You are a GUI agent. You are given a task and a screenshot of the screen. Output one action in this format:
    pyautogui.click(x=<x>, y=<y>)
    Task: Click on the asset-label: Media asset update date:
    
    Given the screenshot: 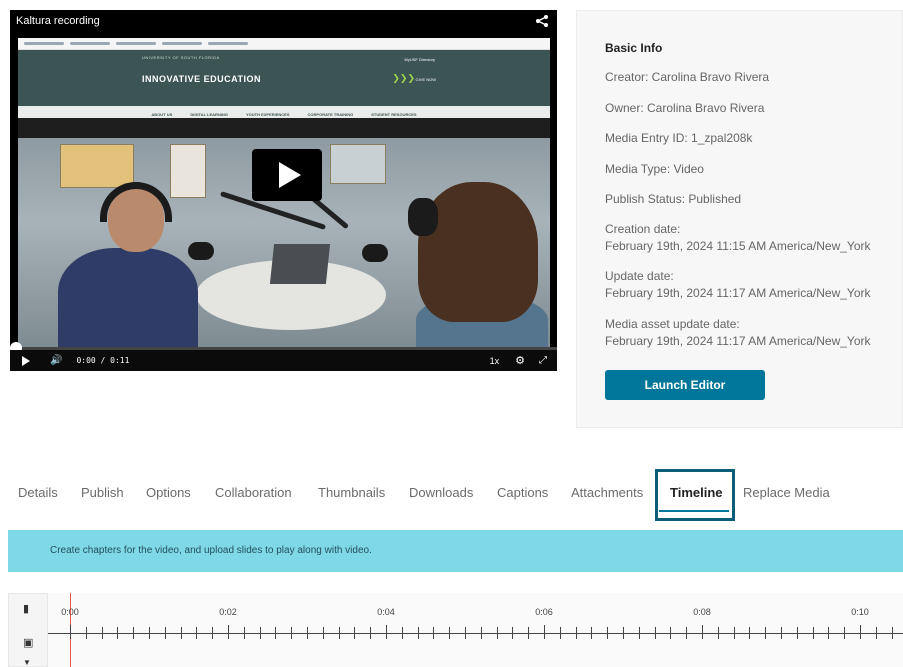 What is the action you would take?
    pyautogui.click(x=672, y=324)
    